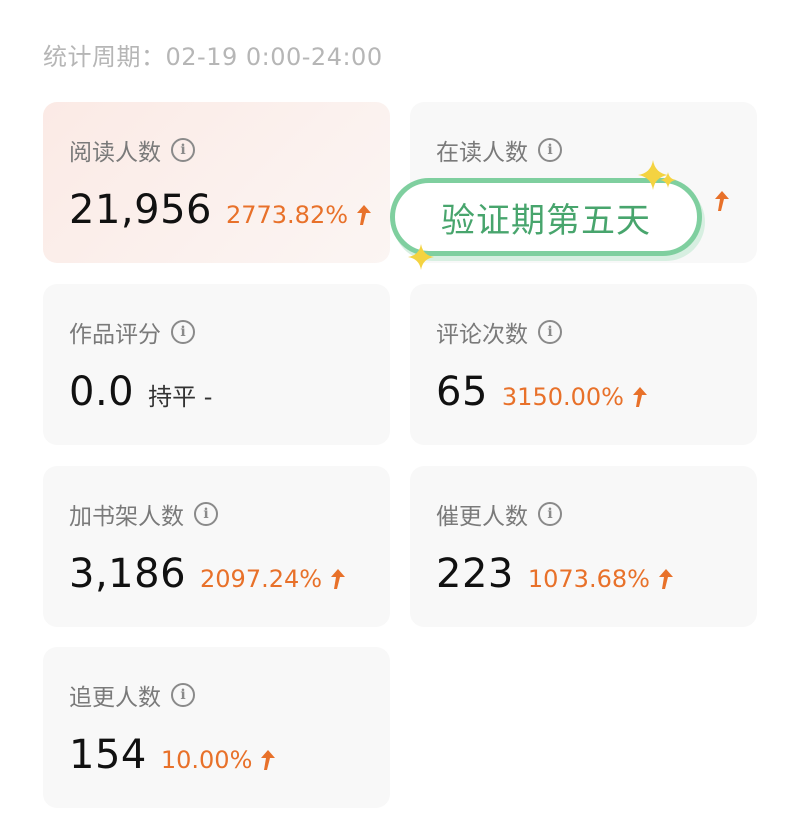  What do you see at coordinates (583, 364) in the screenshot?
I see `stat-card-comments: 评论次数 i 65 3150.00%` at bounding box center [583, 364].